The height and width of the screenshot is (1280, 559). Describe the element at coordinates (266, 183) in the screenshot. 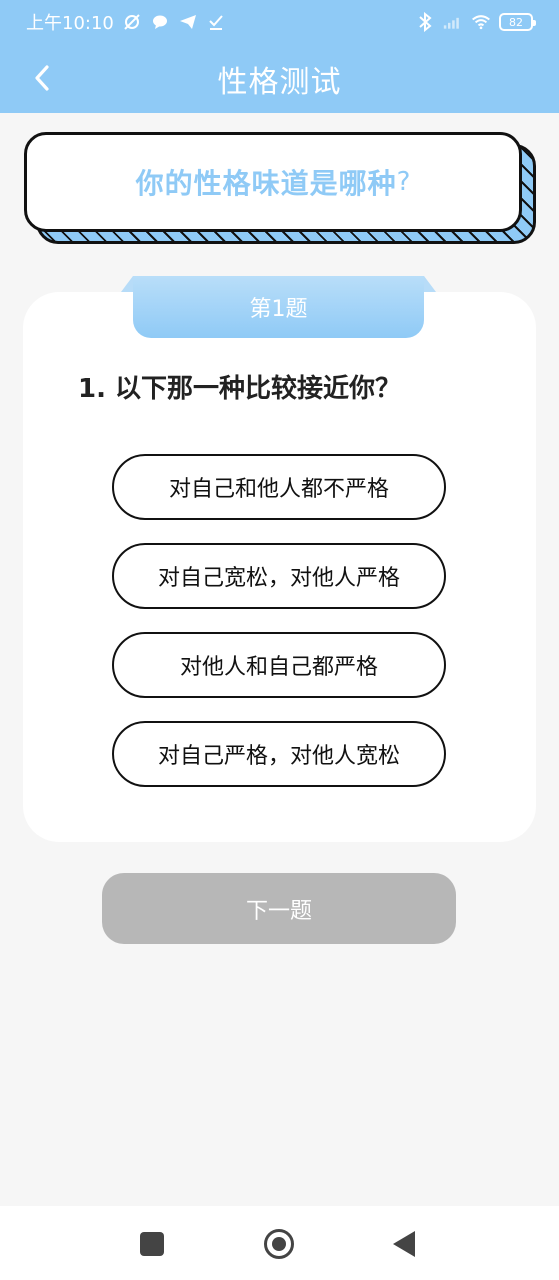

I see `banner-title: 你的性格味道是哪种` at that location.